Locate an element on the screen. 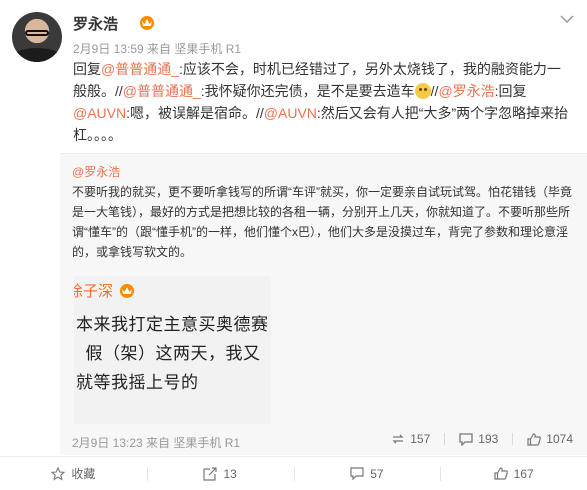 This screenshot has width=587, height=490. content-text: :我怀疑你还完债，是不是要去造车 is located at coordinates (307, 91).